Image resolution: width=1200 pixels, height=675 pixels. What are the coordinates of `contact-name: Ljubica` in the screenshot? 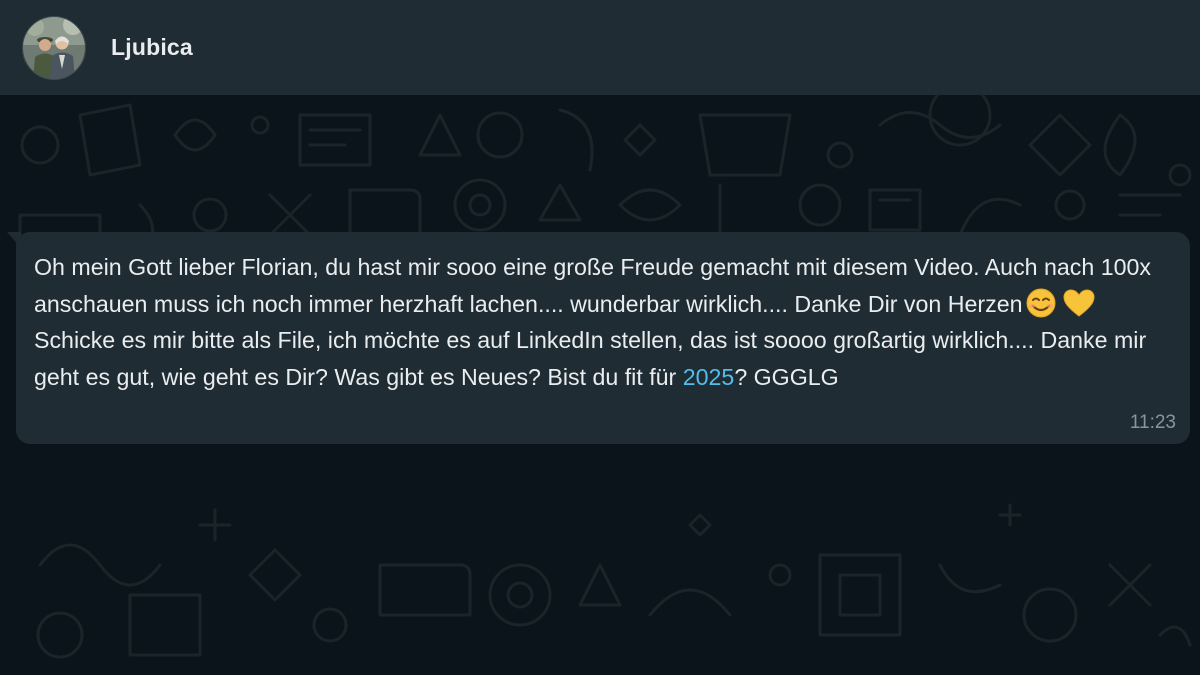 It's located at (152, 47).